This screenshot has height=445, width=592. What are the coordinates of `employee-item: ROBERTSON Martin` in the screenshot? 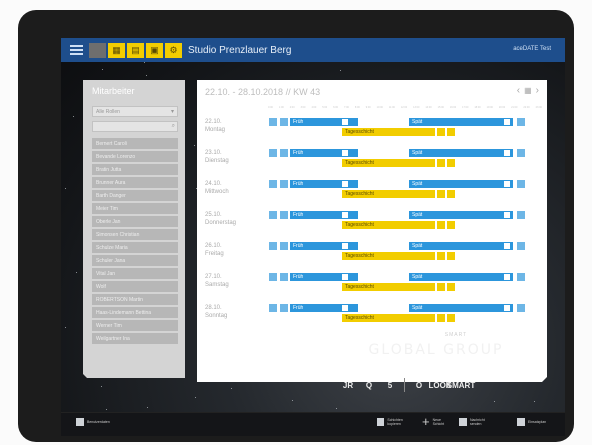 It's located at (135, 299).